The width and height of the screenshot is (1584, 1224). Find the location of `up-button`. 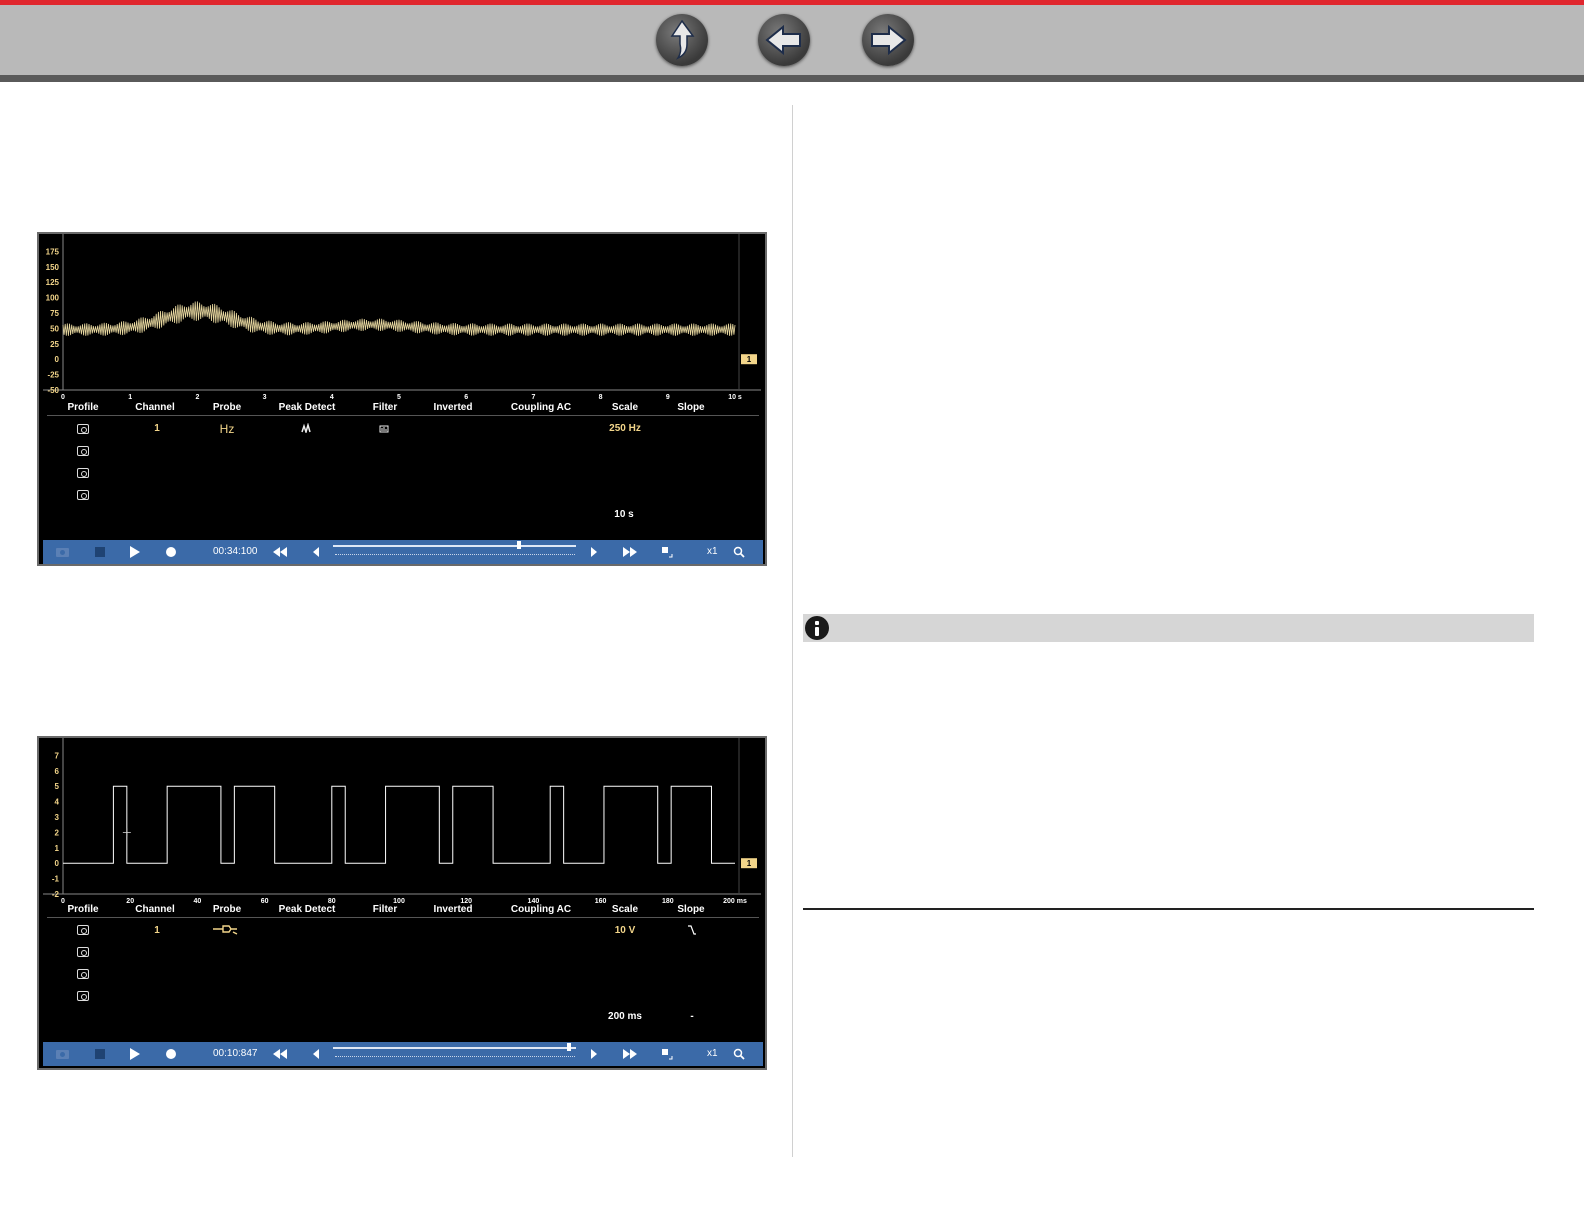

up-button is located at coordinates (682, 40).